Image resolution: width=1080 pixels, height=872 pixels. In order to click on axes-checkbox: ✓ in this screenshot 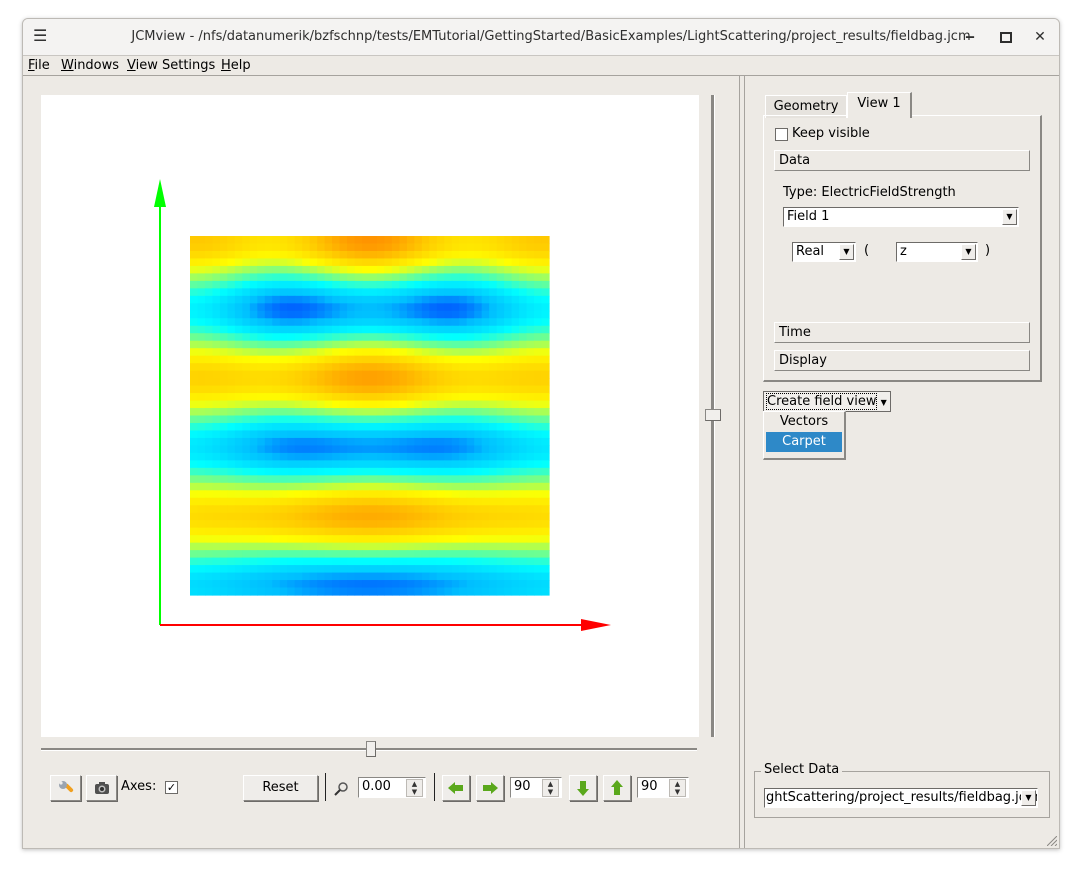, I will do `click(171, 787)`.